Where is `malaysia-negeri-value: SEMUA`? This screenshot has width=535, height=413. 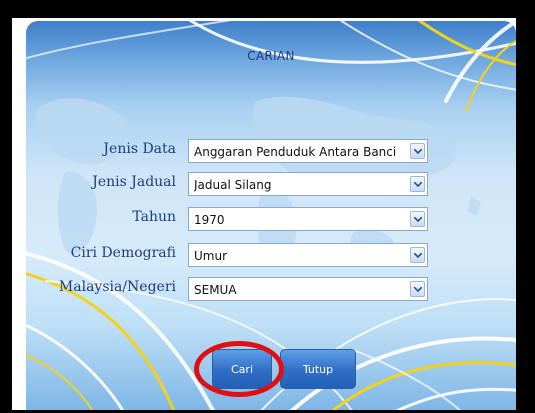
malaysia-negeri-value: SEMUA is located at coordinates (215, 290).